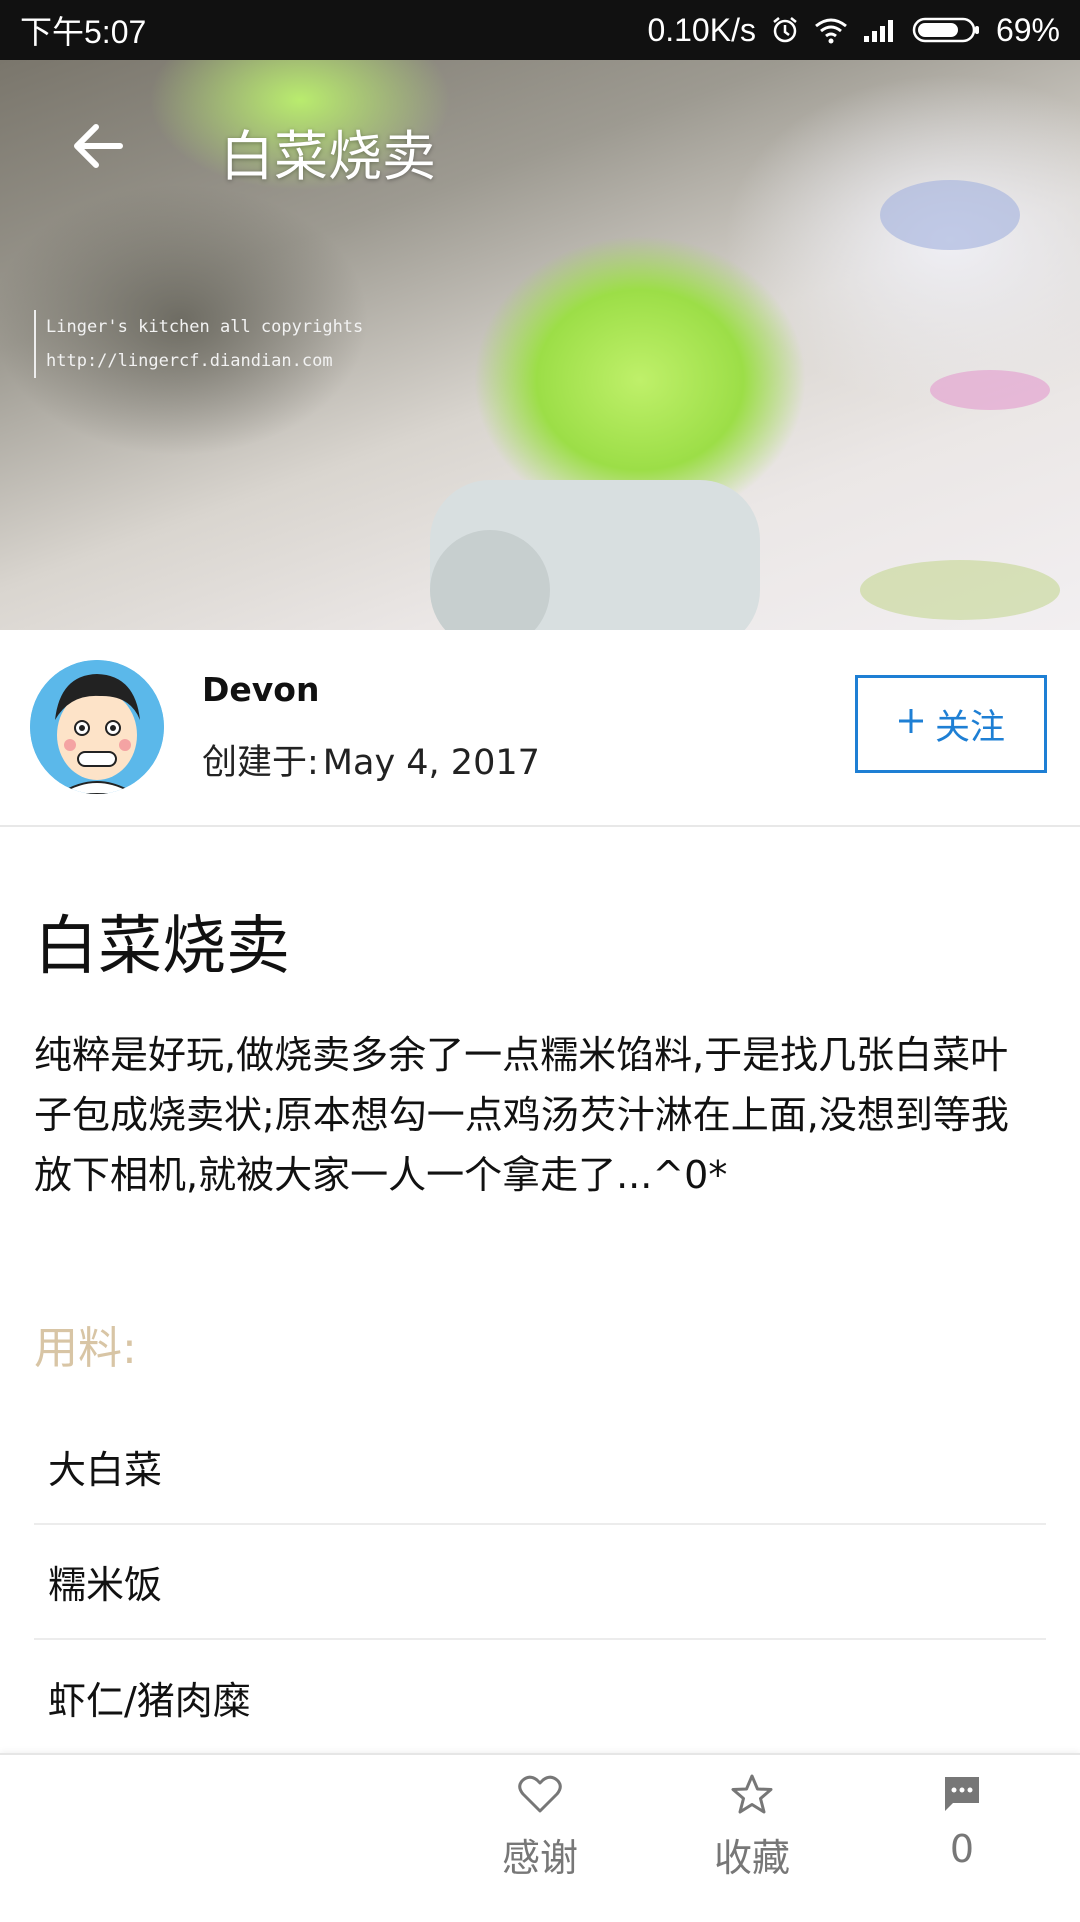 Image resolution: width=1080 pixels, height=1922 pixels. Describe the element at coordinates (990, 390) in the screenshot. I see `flower-decoration` at that location.